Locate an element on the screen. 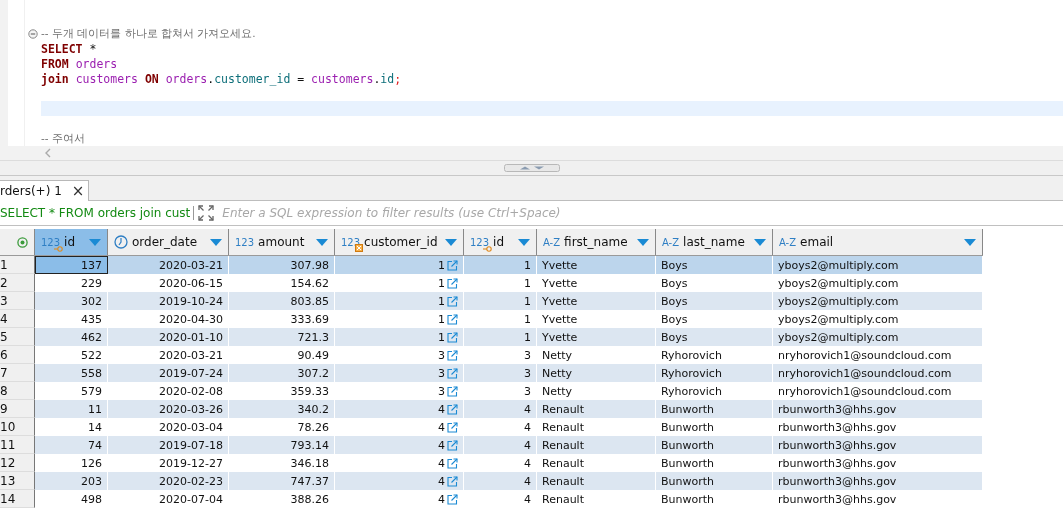 Image resolution: width=1063 pixels, height=509 pixels. table-cell: 2020-07-04 is located at coordinates (168, 499).